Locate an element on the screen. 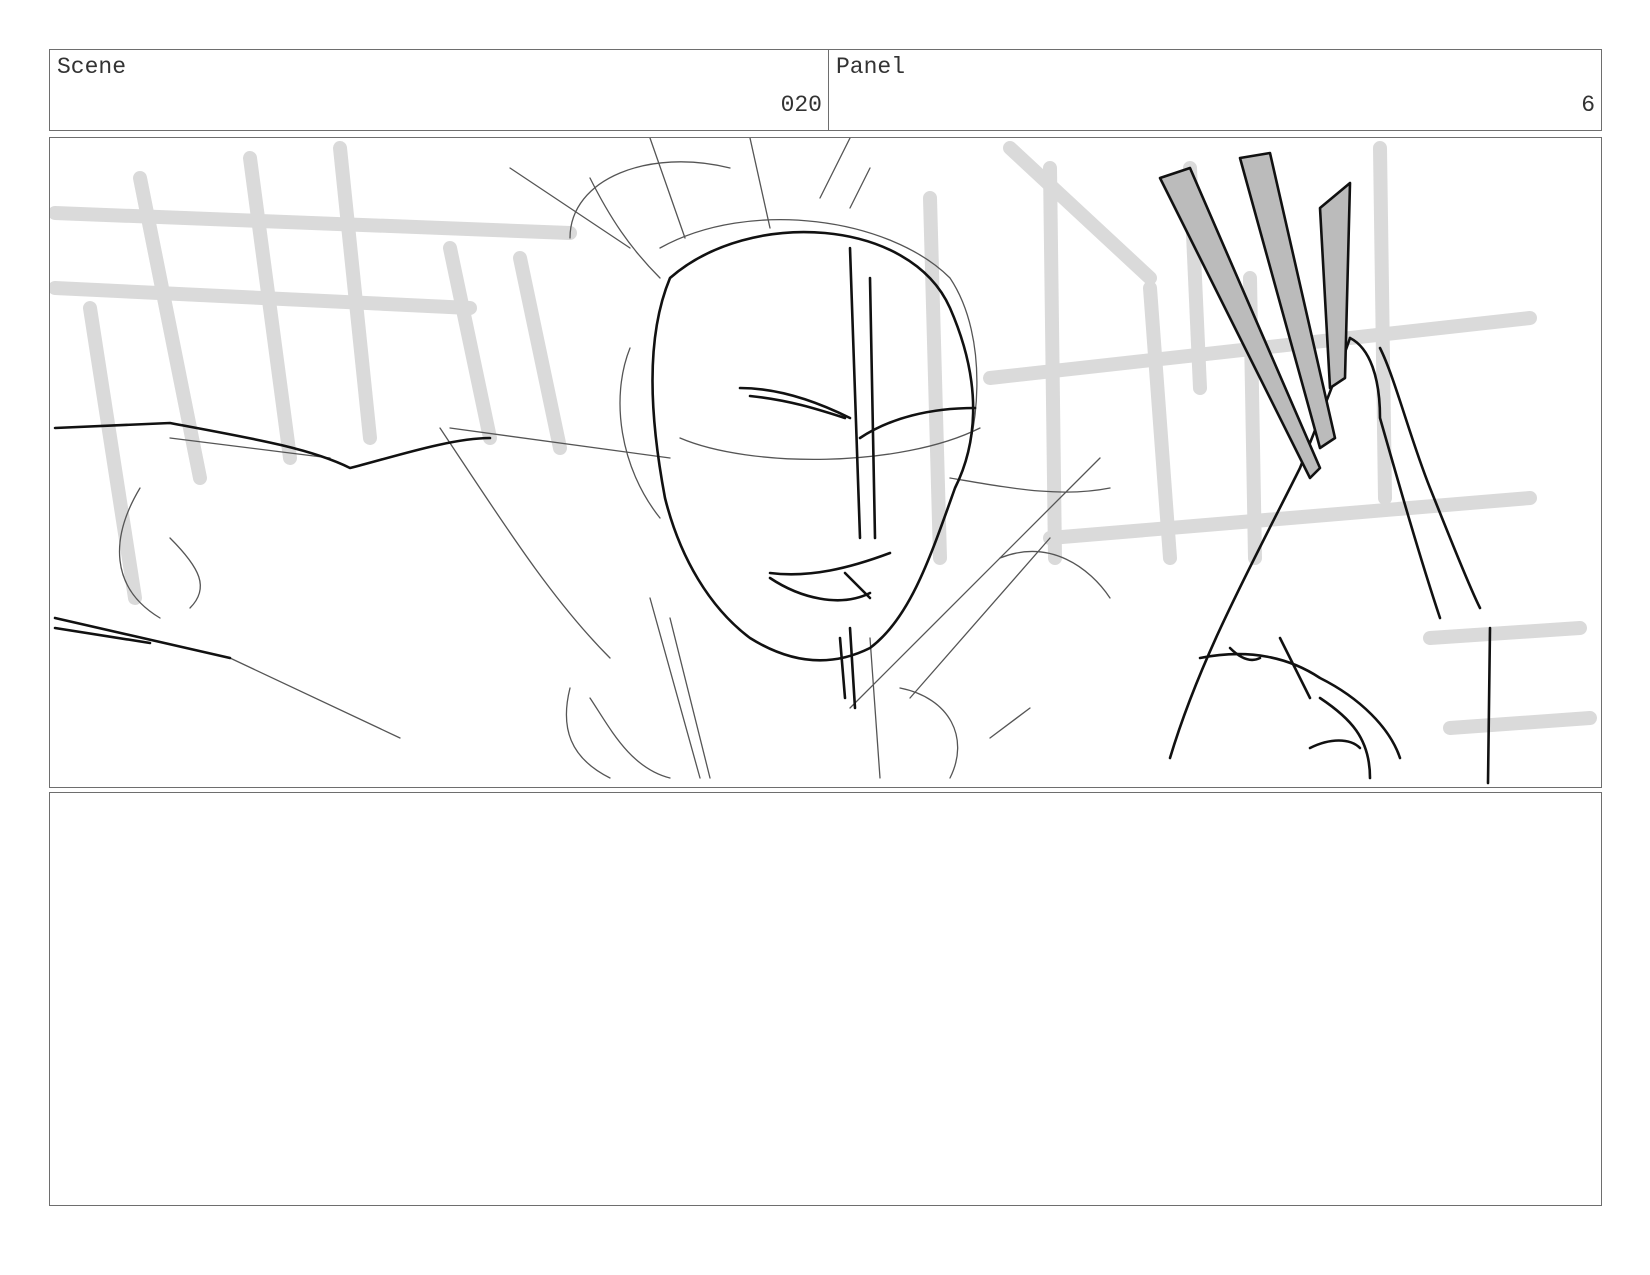 The width and height of the screenshot is (1650, 1275). panel-cell: Panel 6 is located at coordinates (1215, 90).